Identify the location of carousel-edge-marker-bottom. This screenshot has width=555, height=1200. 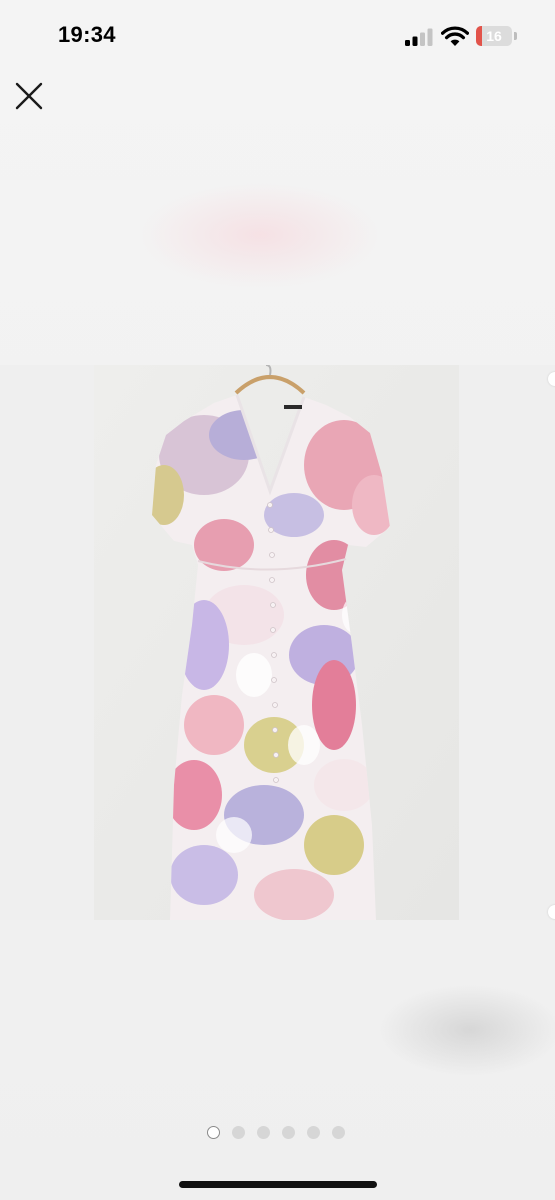
(551, 912).